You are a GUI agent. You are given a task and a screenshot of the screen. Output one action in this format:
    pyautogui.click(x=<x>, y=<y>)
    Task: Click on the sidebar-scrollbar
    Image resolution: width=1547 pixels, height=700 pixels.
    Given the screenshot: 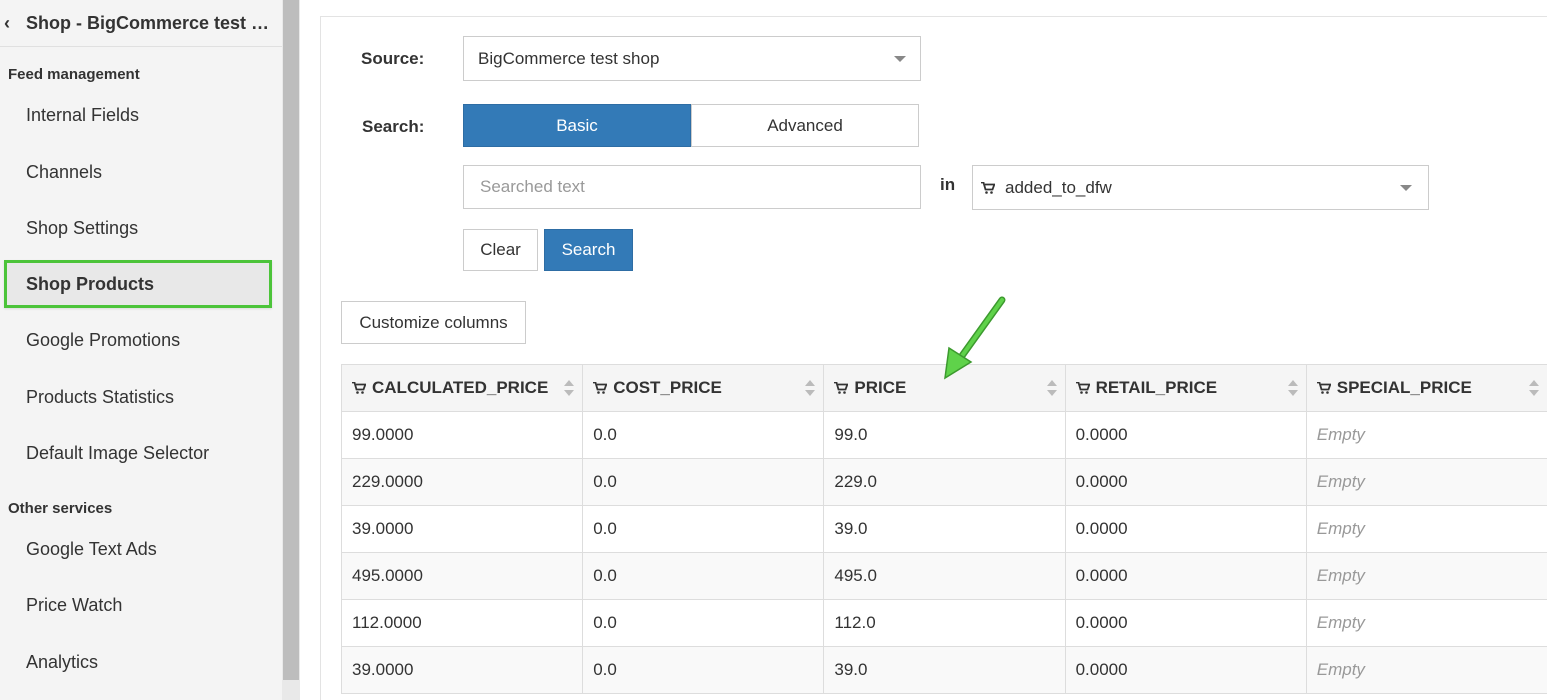 What is the action you would take?
    pyautogui.click(x=291, y=350)
    